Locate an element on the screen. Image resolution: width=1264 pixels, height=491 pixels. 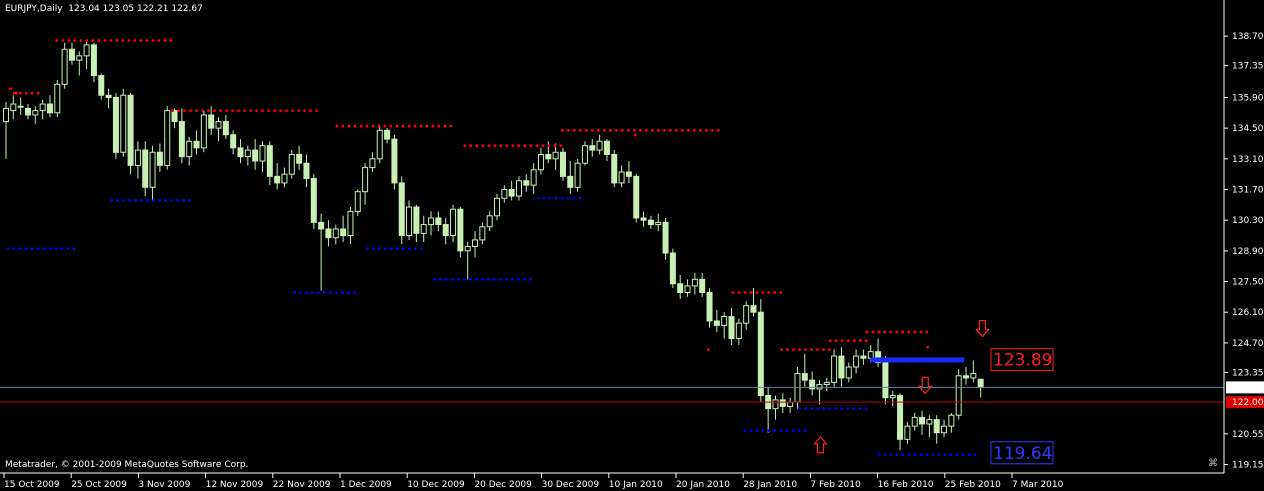
chart-shift-icon: ⌘ is located at coordinates (1213, 463).